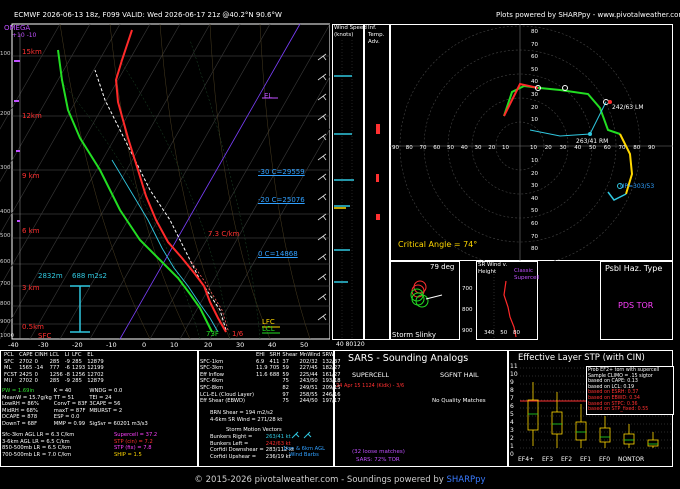  Describe the element at coordinates (5, 262) in the screenshot. I see `pressure-600: 600` at that location.